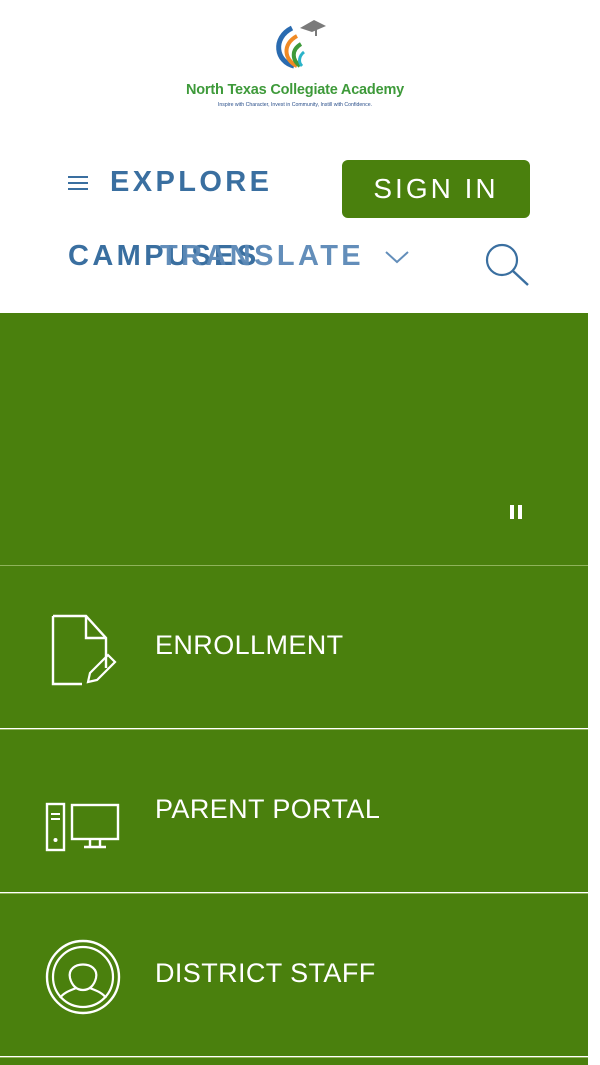  I want to click on explore-menu-button: EXPLORE, so click(170, 182).